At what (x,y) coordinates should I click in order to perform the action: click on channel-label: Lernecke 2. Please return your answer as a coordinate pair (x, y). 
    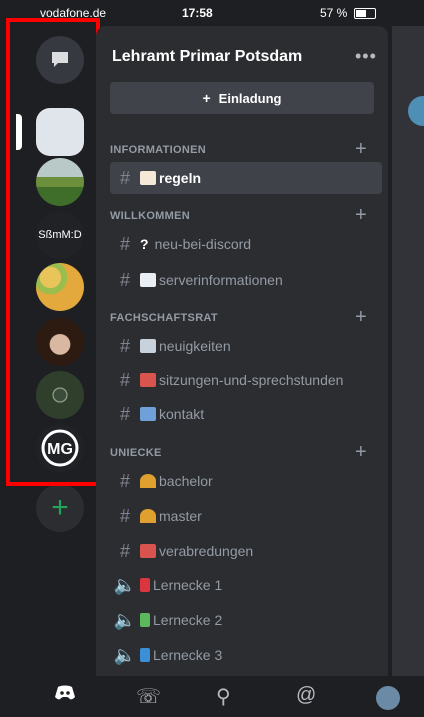
    Looking at the image, I should click on (188, 620).